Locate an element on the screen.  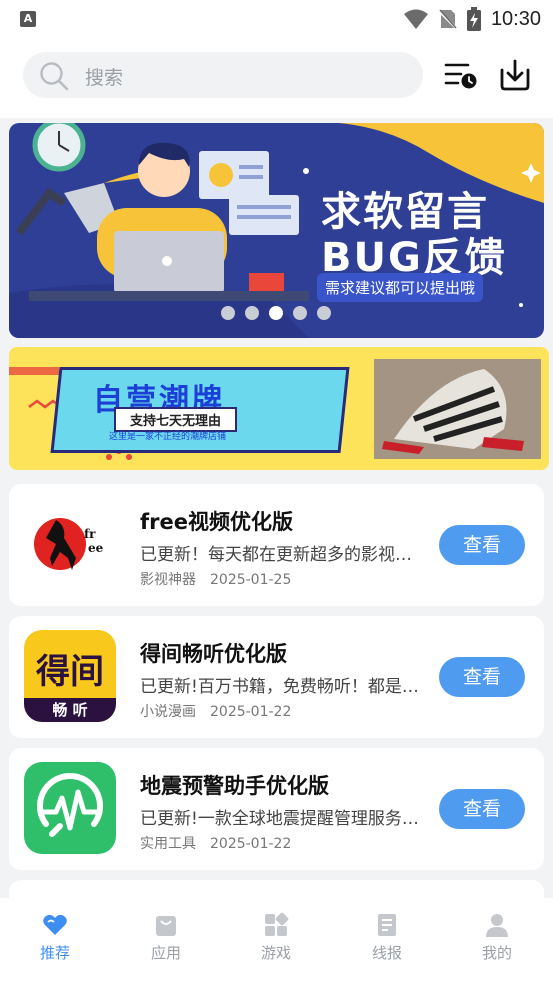
heart-icon is located at coordinates (55, 924).